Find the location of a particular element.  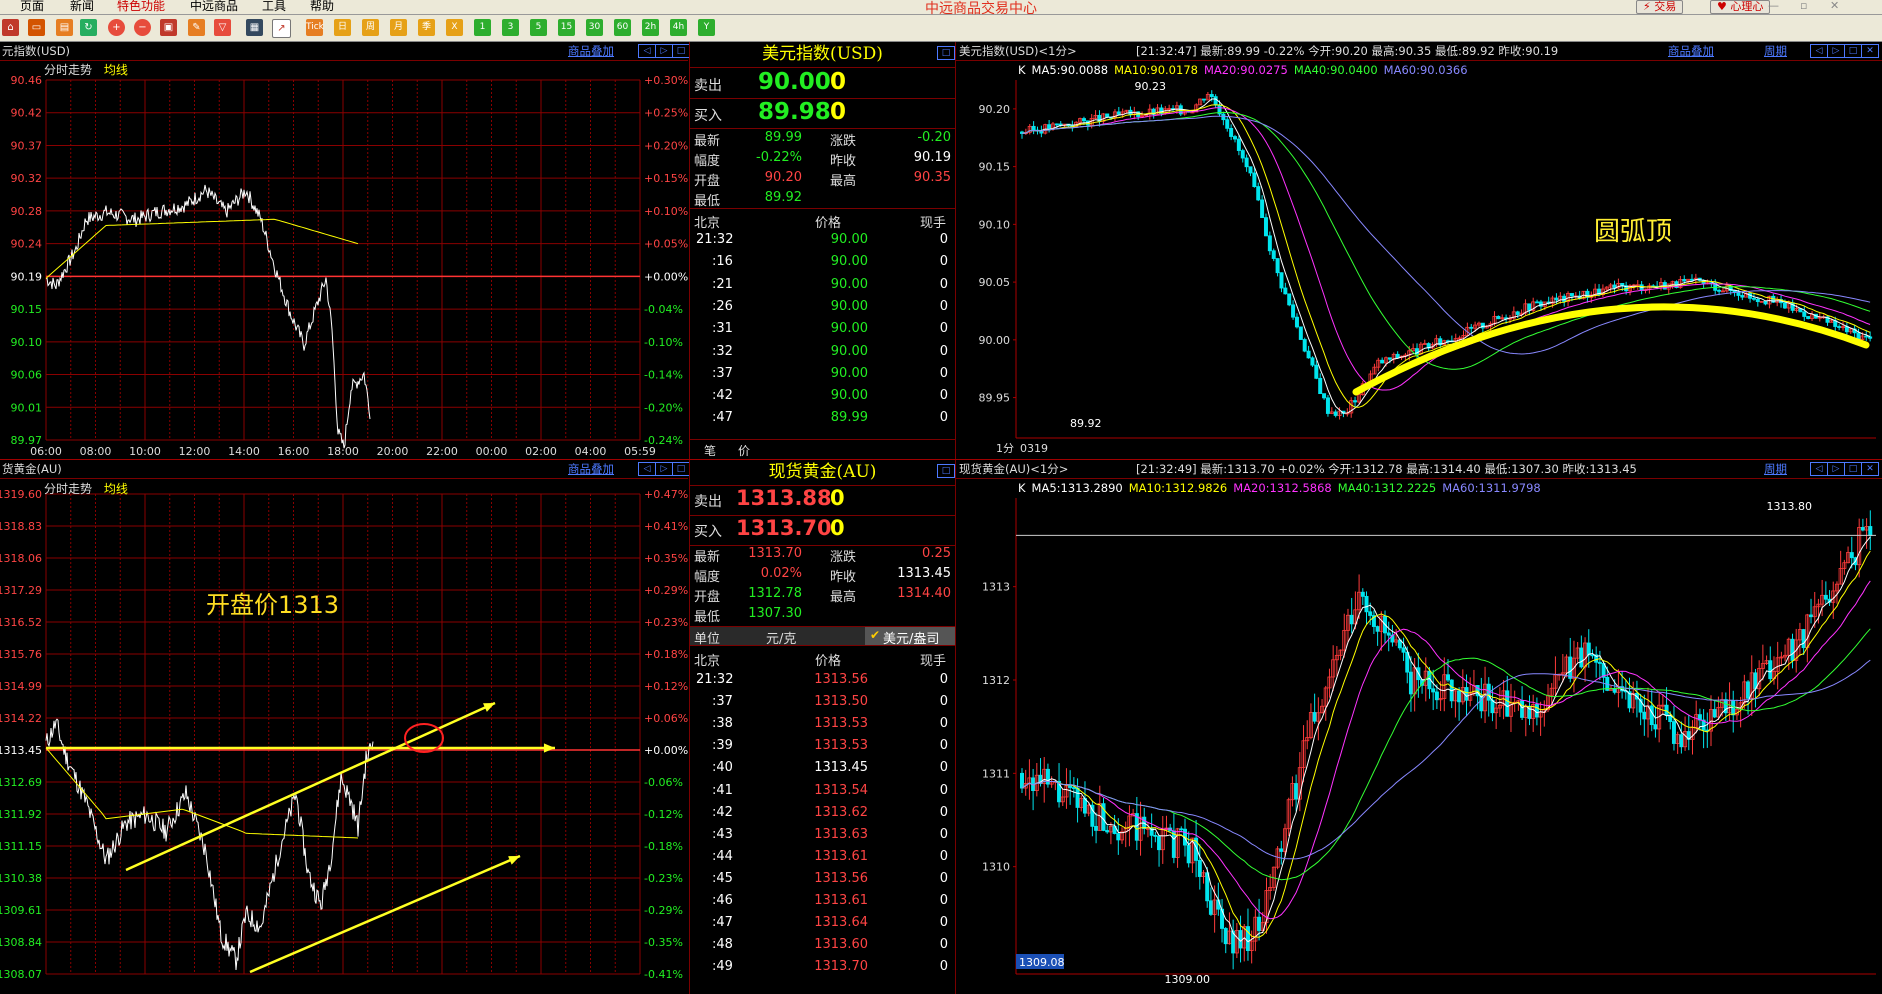

au-intraday-overlay-link: 商品叠加 is located at coordinates (591, 469).